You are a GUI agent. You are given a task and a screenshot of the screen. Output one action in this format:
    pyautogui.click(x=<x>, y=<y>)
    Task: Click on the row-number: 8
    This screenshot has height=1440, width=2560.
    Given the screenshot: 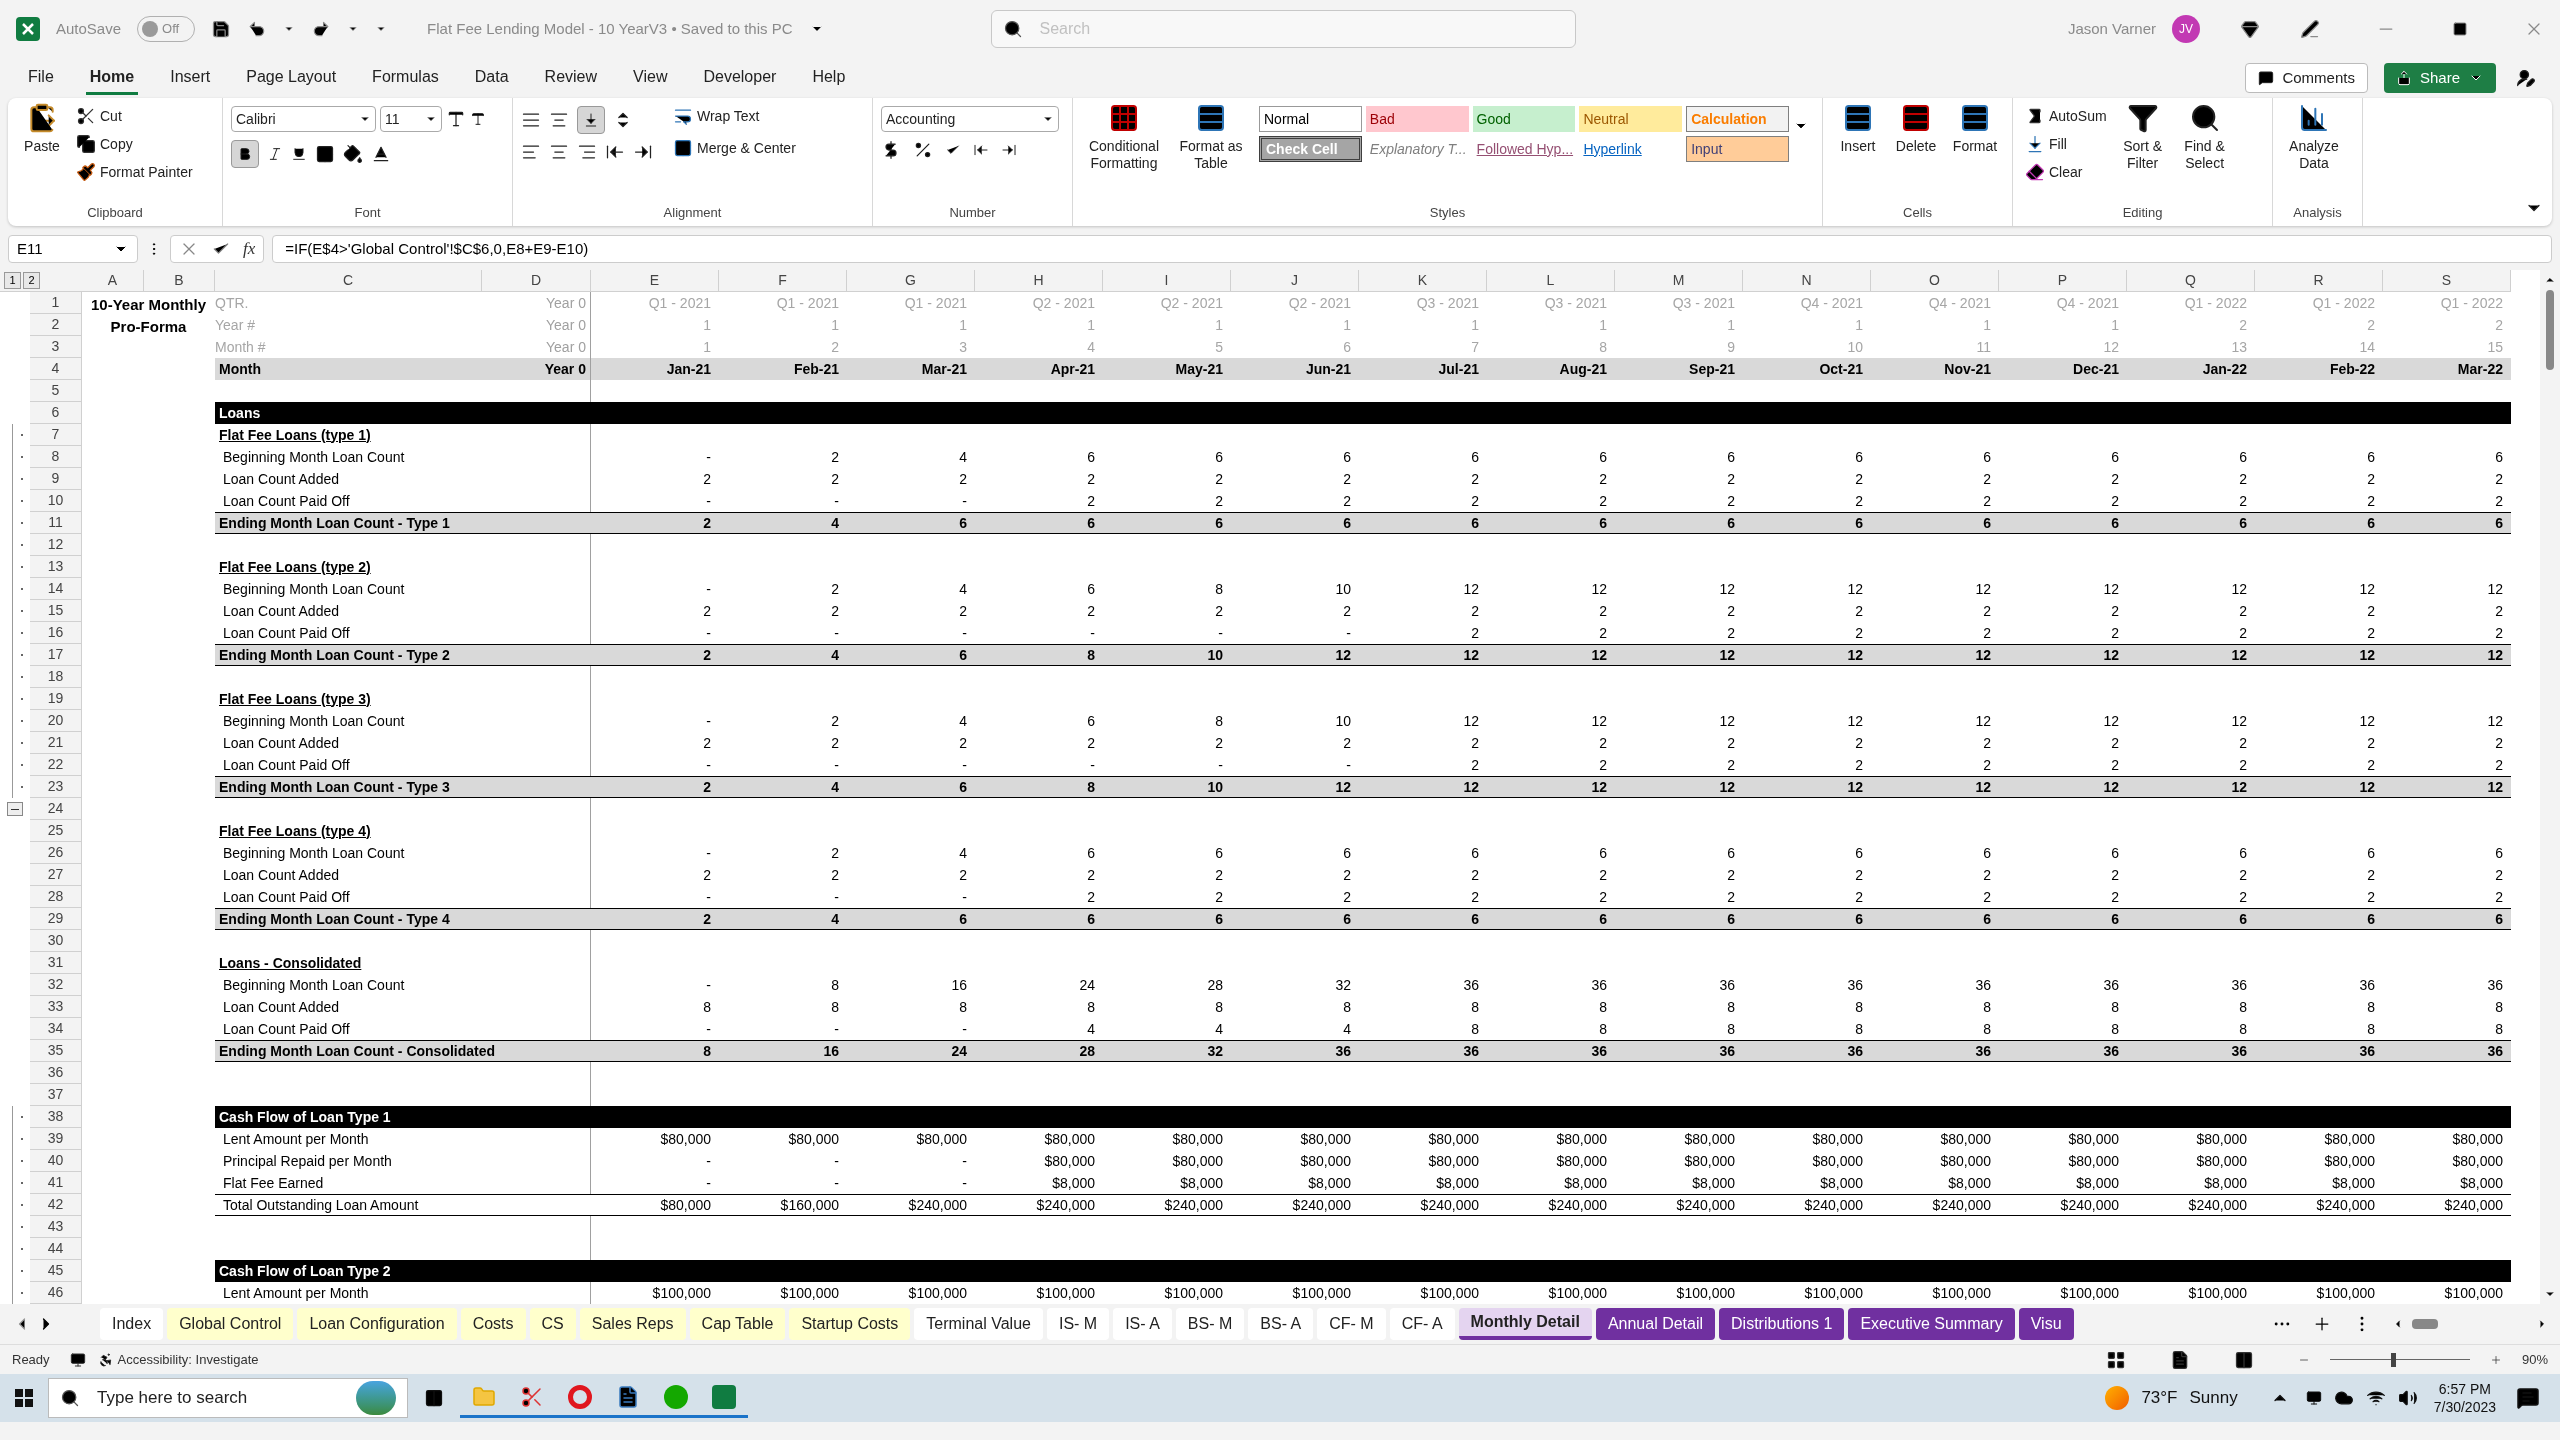 What is the action you would take?
    pyautogui.click(x=56, y=457)
    